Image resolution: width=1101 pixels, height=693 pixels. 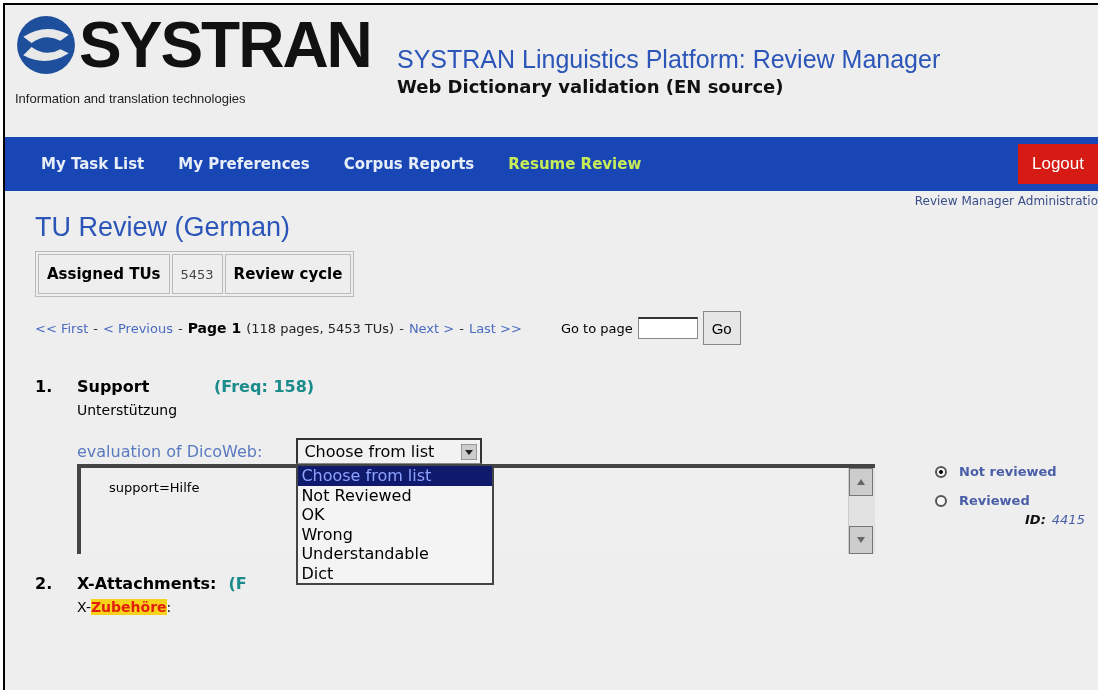 I want to click on evaluation-dropdown: Choose from list, so click(x=389, y=451).